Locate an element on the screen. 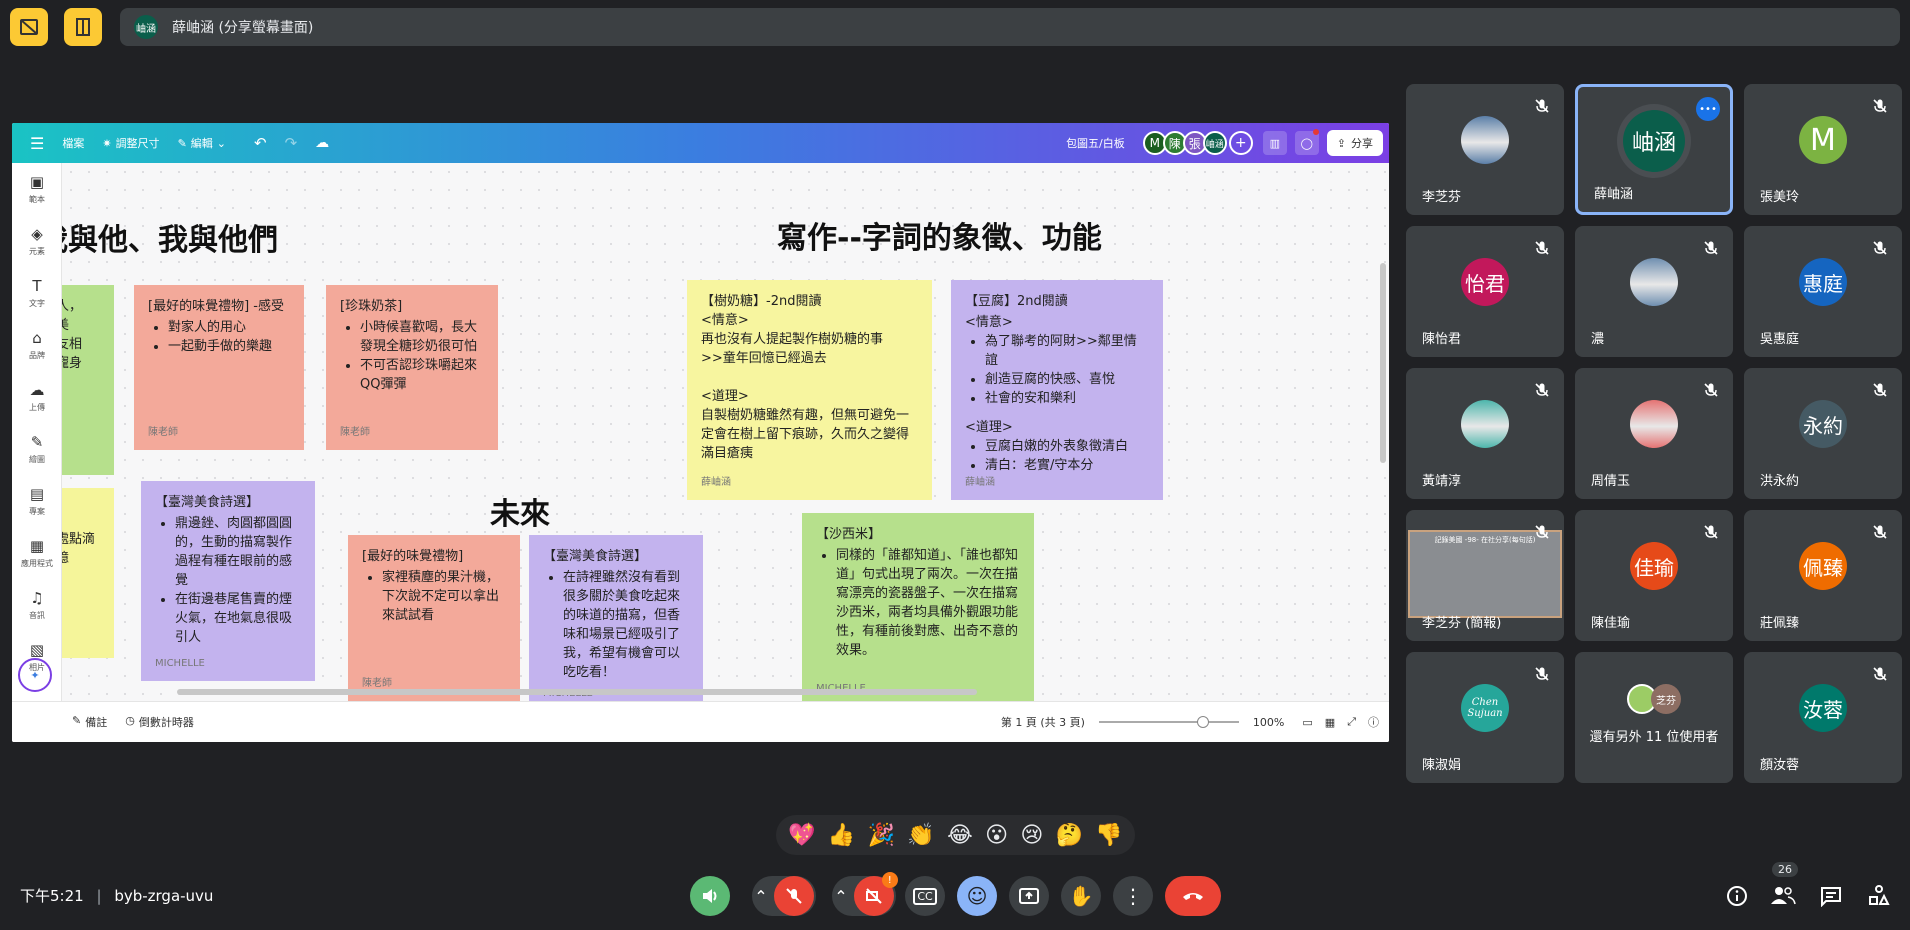 This screenshot has height=930, width=1910. participant-tile: 芝芬 還有另外 11 位使用者 is located at coordinates (1654, 717).